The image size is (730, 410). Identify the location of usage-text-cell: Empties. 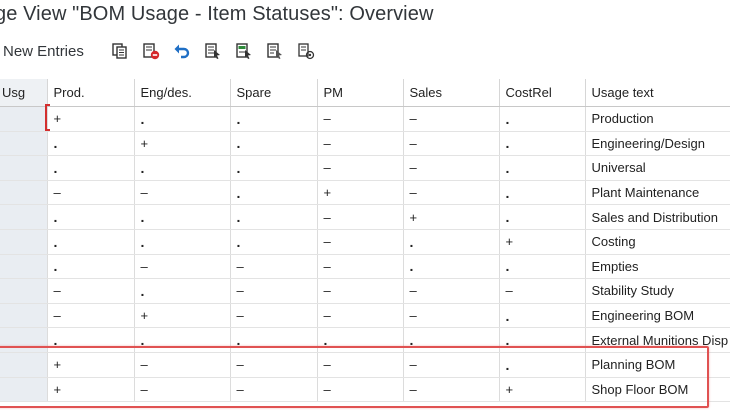
(657, 267).